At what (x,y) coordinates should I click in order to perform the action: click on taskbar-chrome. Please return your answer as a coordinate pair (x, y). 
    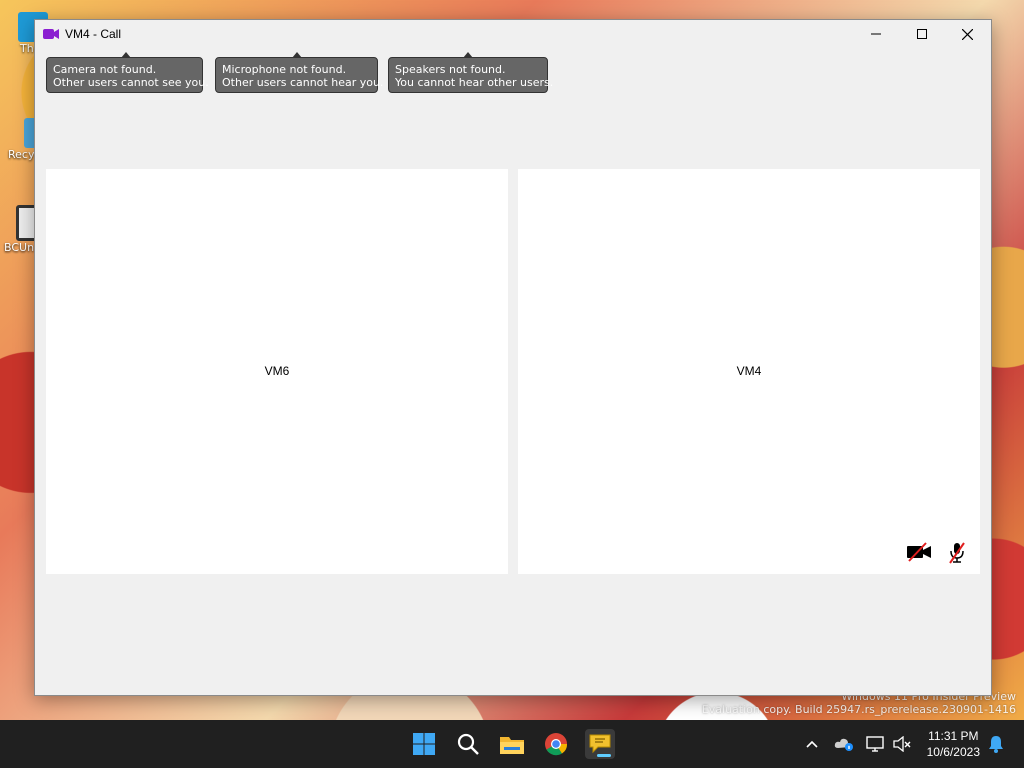
    Looking at the image, I should click on (556, 744).